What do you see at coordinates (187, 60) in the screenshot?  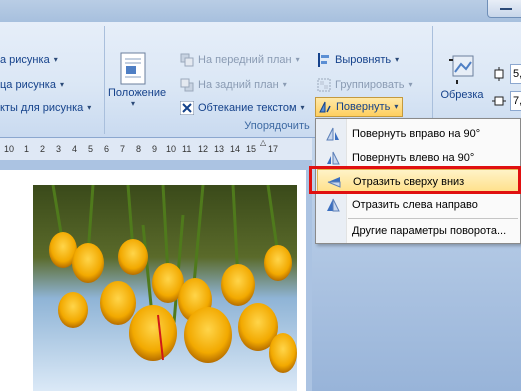 I see `bring-front-icon` at bounding box center [187, 60].